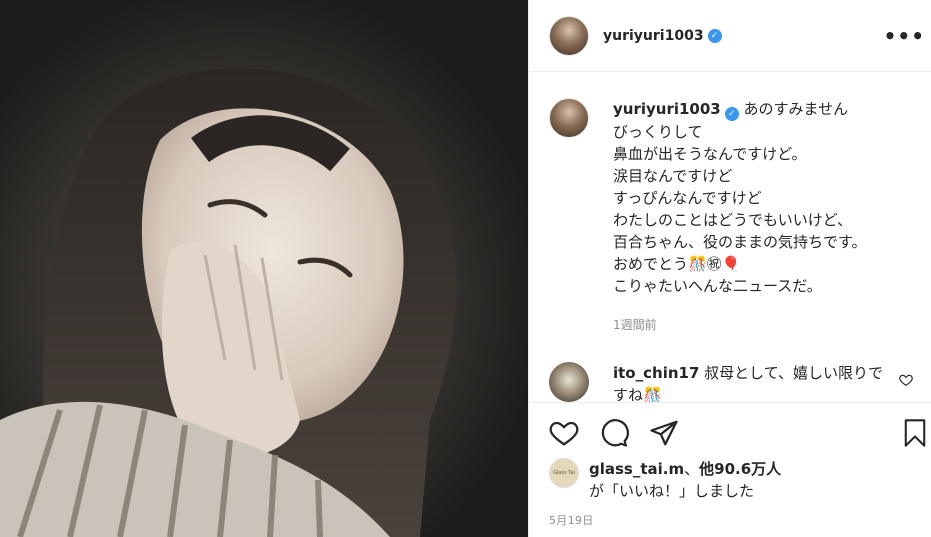 This screenshot has width=931, height=537. Describe the element at coordinates (904, 36) in the screenshot. I see `more-options-icon: •••` at that location.